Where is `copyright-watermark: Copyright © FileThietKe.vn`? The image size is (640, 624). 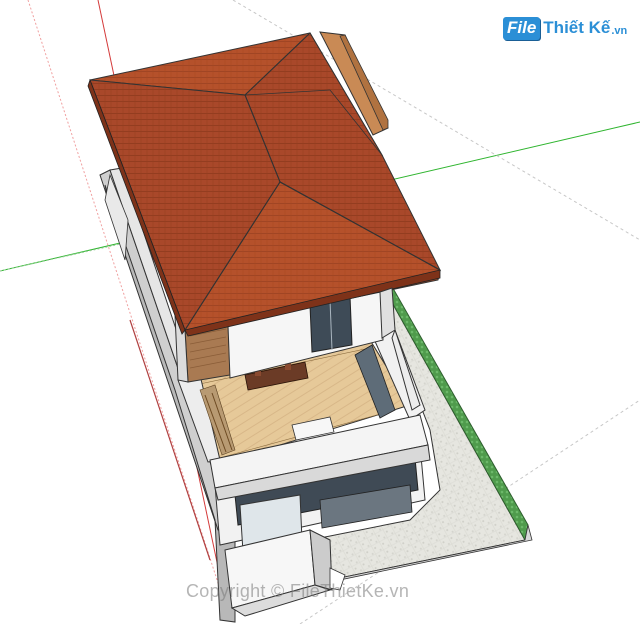
copyright-watermark: Copyright © FileThietKe.vn is located at coordinates (298, 591).